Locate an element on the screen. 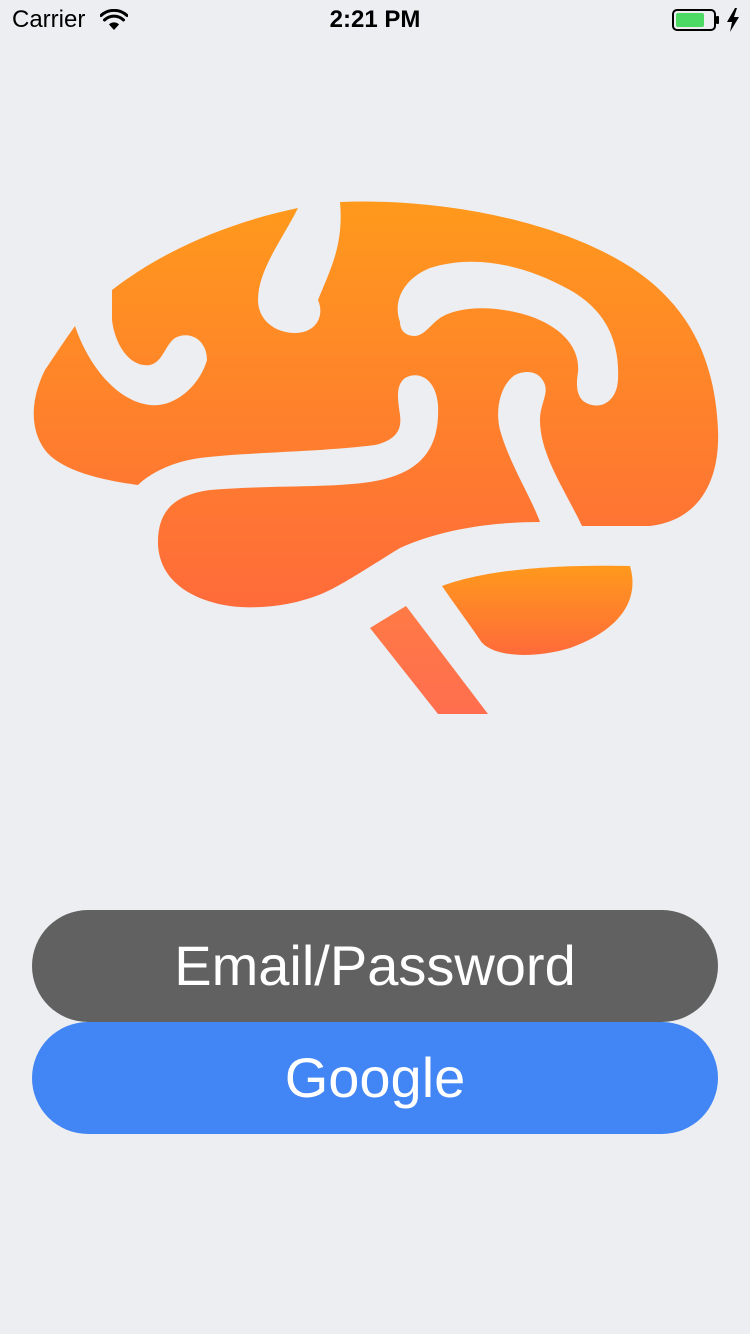 The width and height of the screenshot is (750, 1334). clock: 2:21 PM is located at coordinates (375, 19).